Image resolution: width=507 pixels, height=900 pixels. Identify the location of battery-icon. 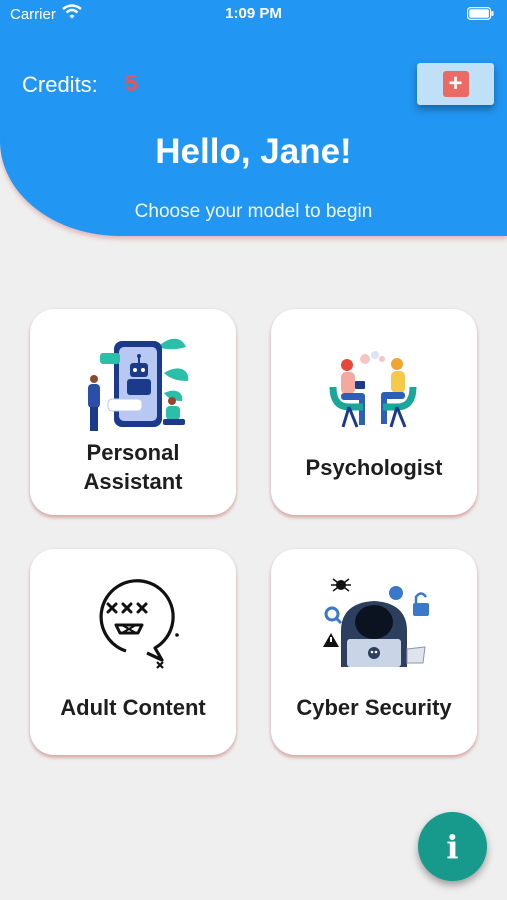
(480, 15).